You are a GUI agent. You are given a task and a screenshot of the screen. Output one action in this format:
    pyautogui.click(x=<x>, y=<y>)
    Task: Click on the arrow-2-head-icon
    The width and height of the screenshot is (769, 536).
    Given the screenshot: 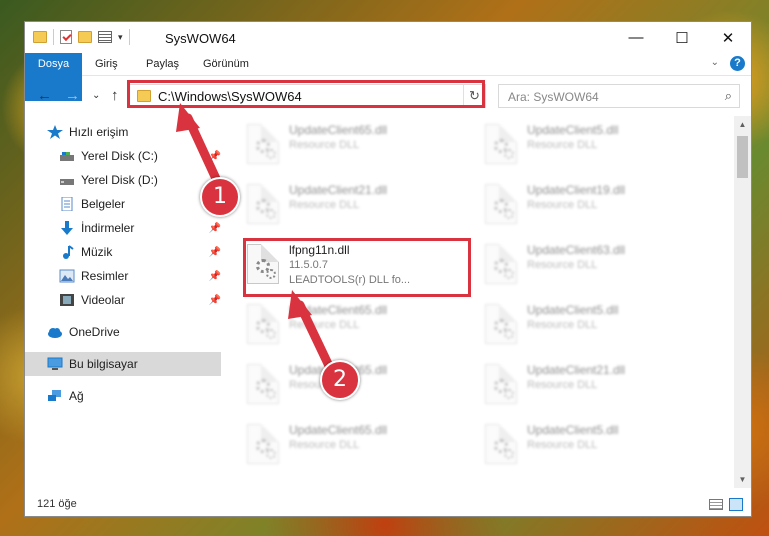 What is the action you would take?
    pyautogui.click(x=300, y=304)
    